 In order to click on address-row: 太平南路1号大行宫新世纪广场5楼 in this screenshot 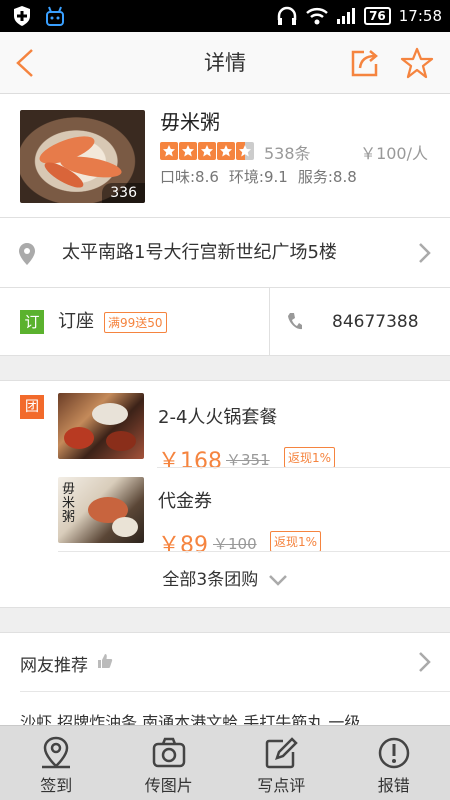, I will do `click(225, 253)`.